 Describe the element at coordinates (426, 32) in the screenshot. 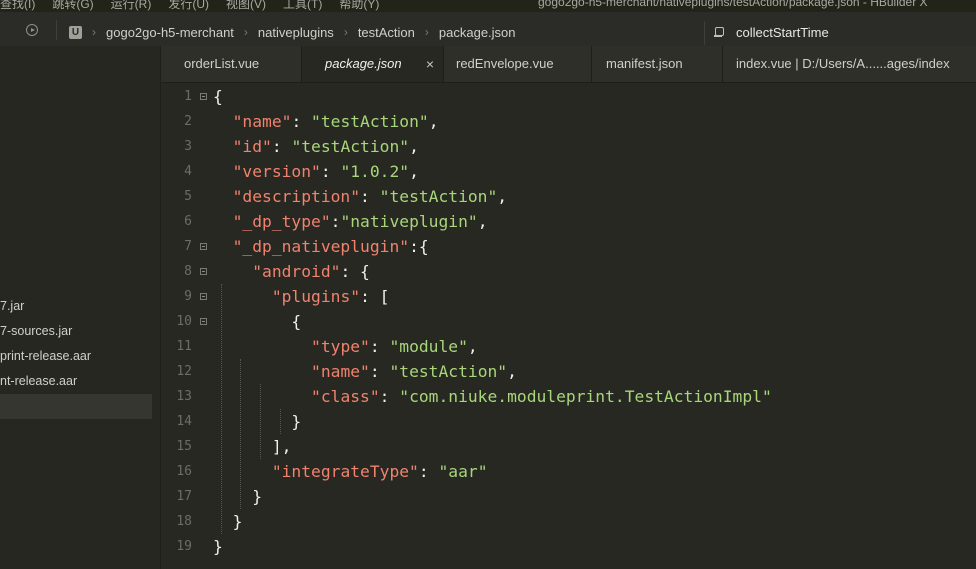

I see `chevron-right-icon: ›` at that location.